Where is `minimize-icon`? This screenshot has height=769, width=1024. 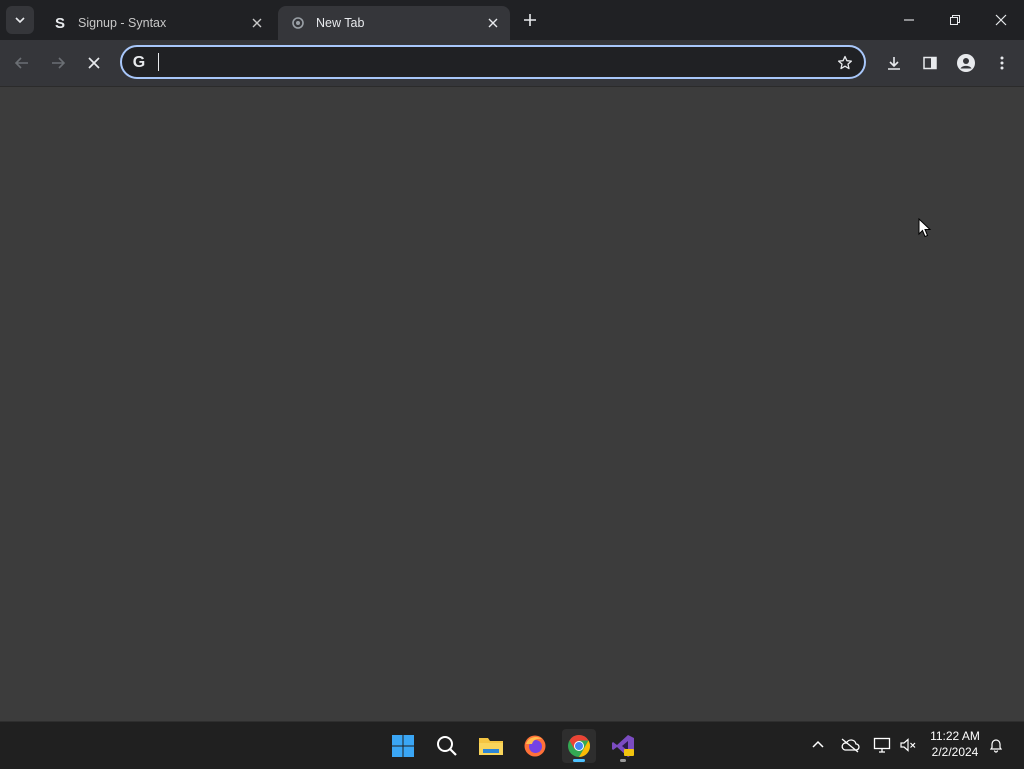
minimize-icon is located at coordinates (909, 20).